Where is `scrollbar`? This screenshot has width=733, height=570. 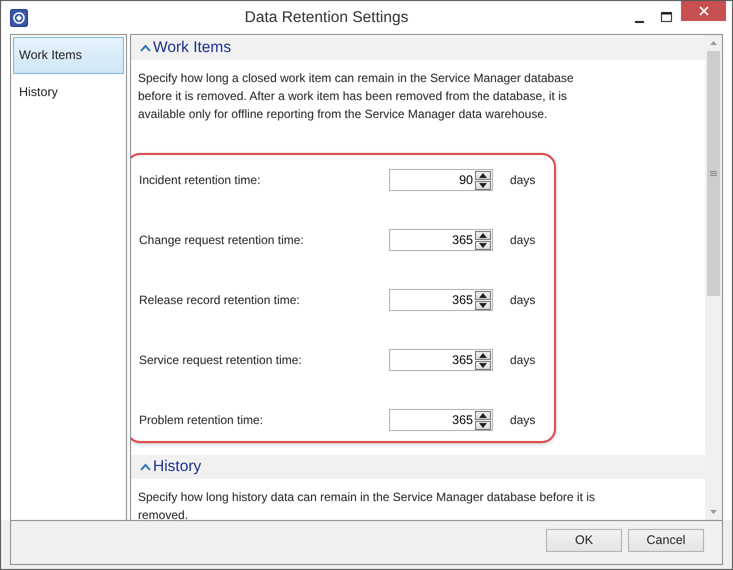
scrollbar is located at coordinates (713, 277).